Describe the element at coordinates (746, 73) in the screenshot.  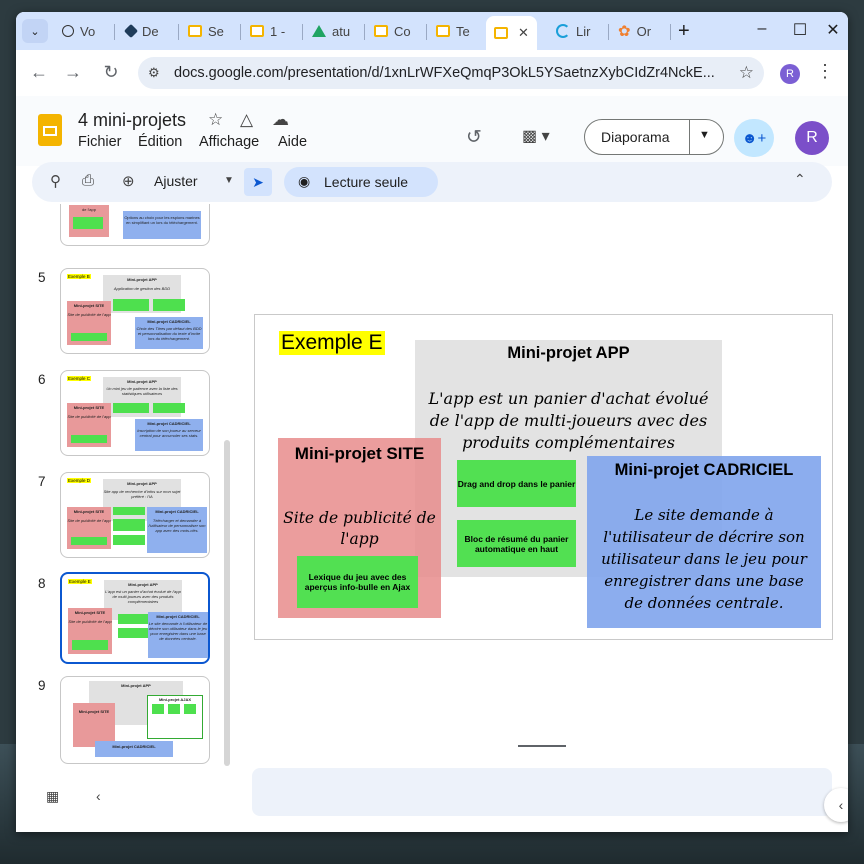
I see `bookmark-star-icon: ☆` at that location.